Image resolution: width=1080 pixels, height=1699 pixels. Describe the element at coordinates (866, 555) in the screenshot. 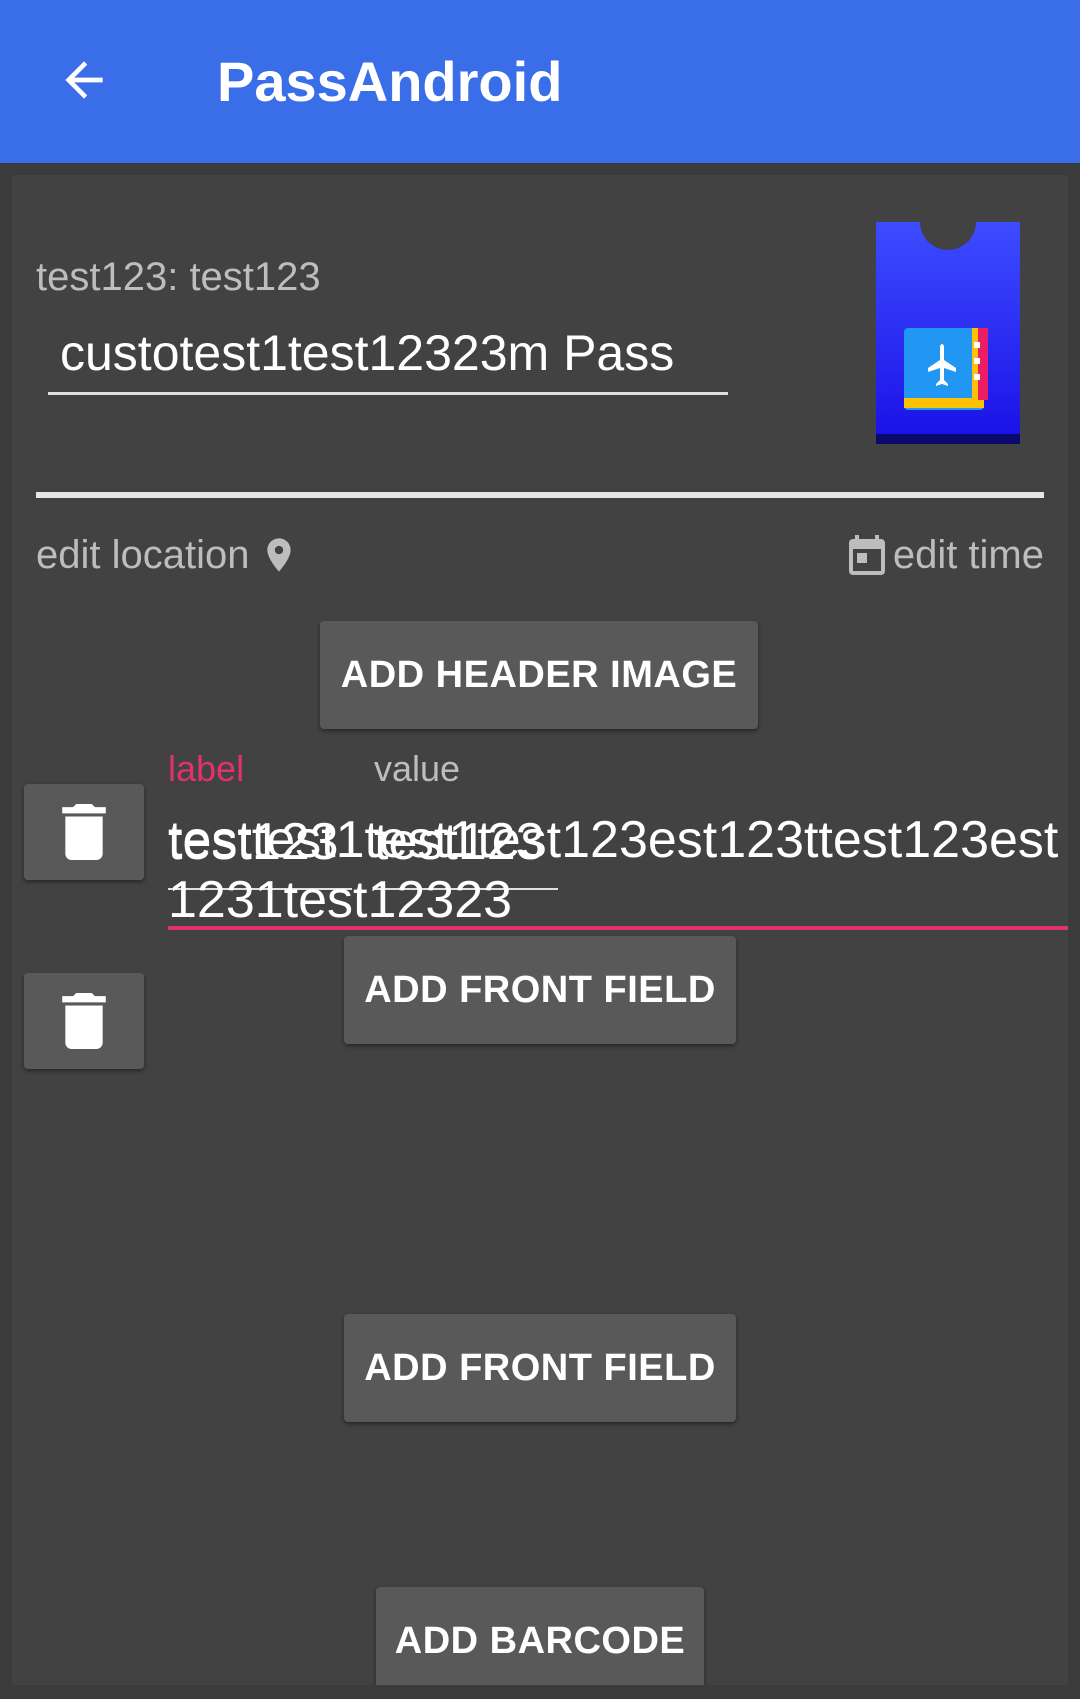

I see `calendar-icon` at that location.